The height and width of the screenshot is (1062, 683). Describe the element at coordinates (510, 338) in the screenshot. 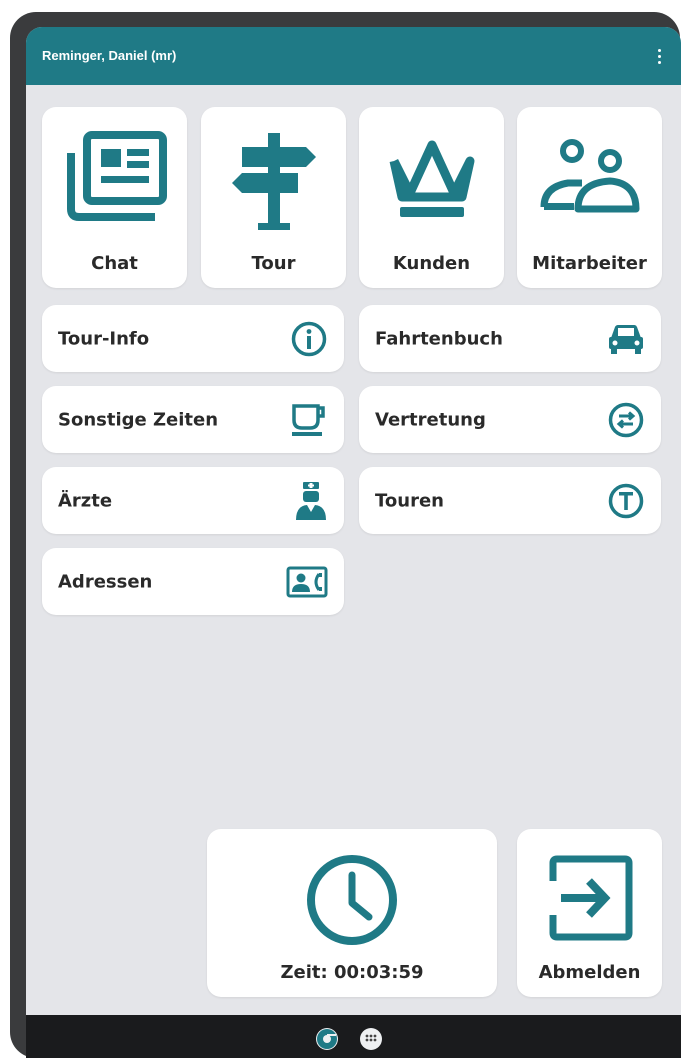

I see `row-fahrtenbuch: Fahrtenbuch` at that location.